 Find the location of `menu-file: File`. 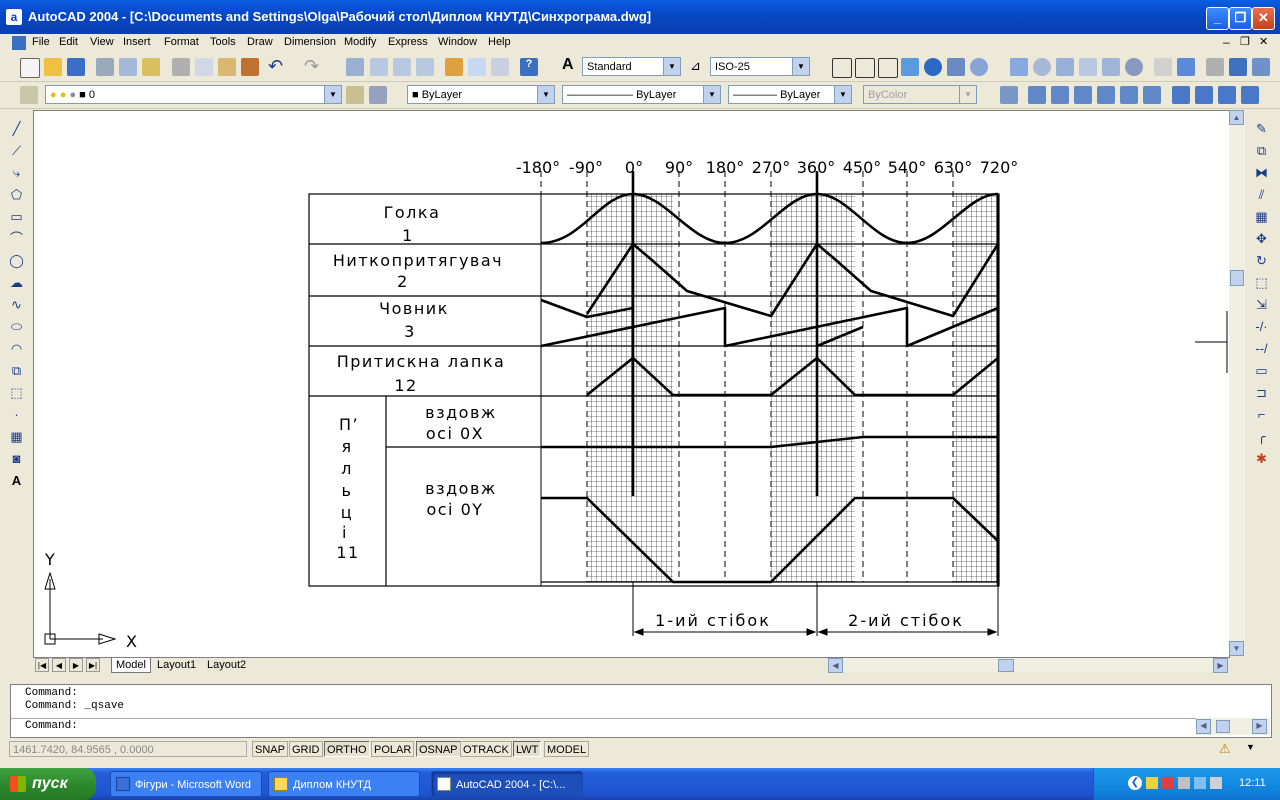

menu-file: File is located at coordinates (41, 42).